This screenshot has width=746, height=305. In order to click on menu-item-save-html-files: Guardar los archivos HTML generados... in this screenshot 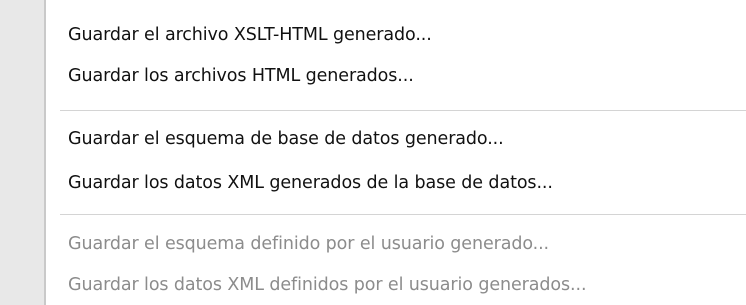, I will do `click(241, 76)`.